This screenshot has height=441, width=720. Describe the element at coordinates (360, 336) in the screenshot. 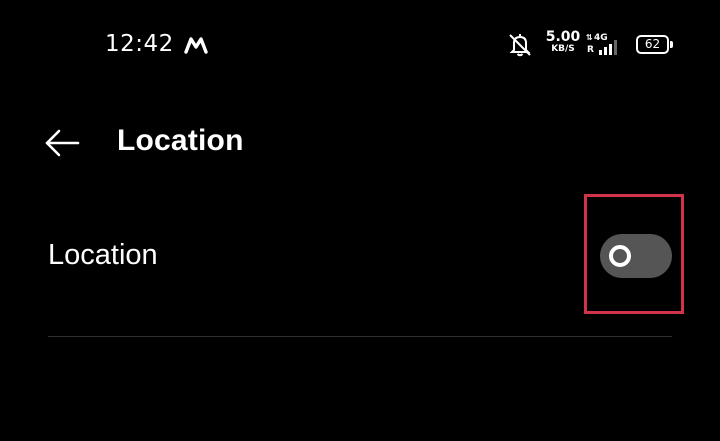

I see `divider` at that location.